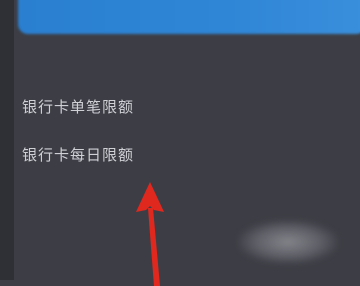 The width and height of the screenshot is (360, 286). What do you see at coordinates (150, 197) in the screenshot?
I see `arrow-head` at bounding box center [150, 197].